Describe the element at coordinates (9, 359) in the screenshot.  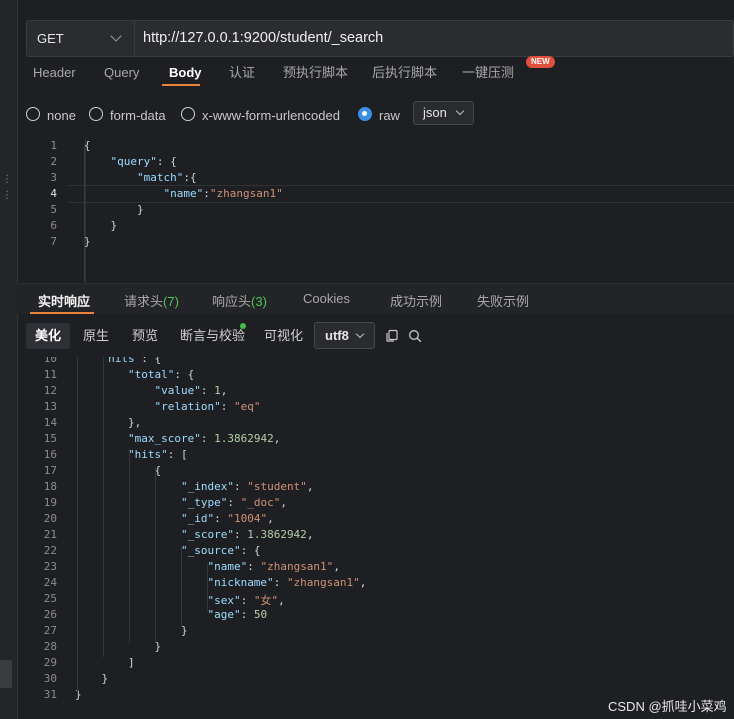
I see `left-panel-edge: ⋮ ⋮` at that location.